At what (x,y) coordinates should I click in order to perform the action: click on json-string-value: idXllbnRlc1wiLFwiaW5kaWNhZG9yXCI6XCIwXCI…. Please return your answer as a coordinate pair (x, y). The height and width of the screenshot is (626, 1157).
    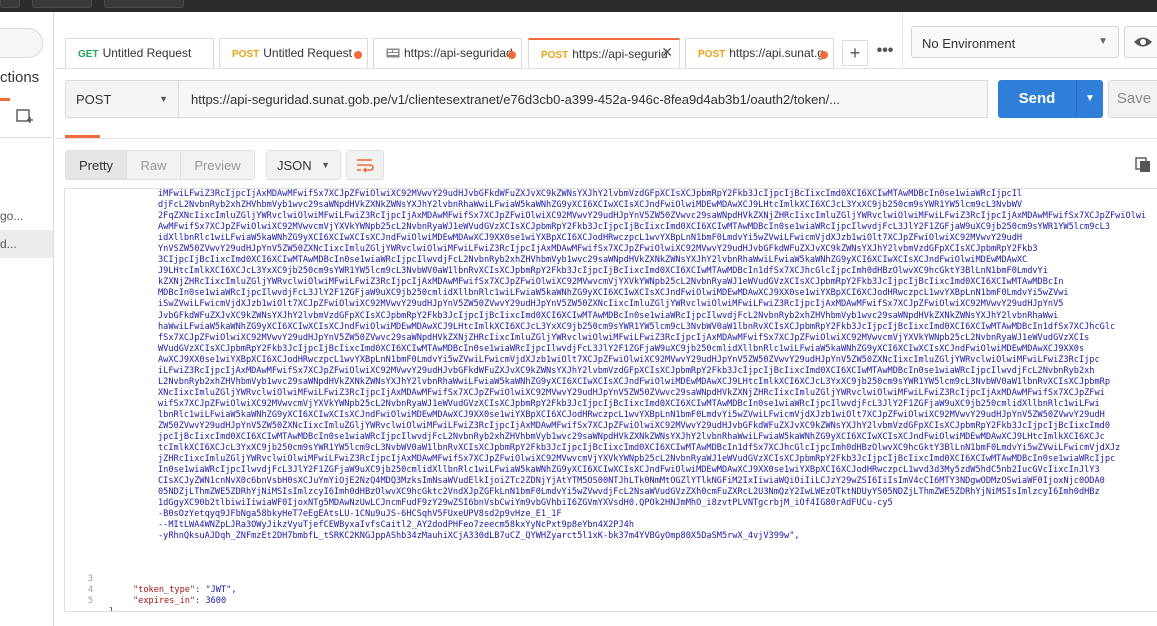
    Looking at the image, I should click on (590, 238).